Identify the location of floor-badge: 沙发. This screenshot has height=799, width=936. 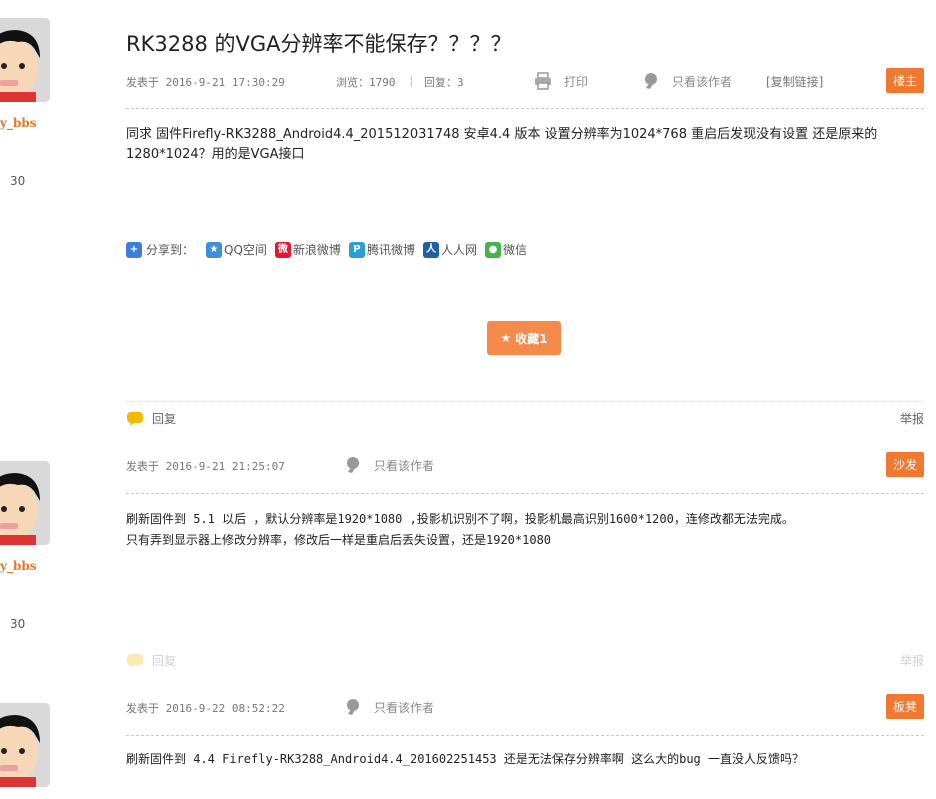
(904, 464).